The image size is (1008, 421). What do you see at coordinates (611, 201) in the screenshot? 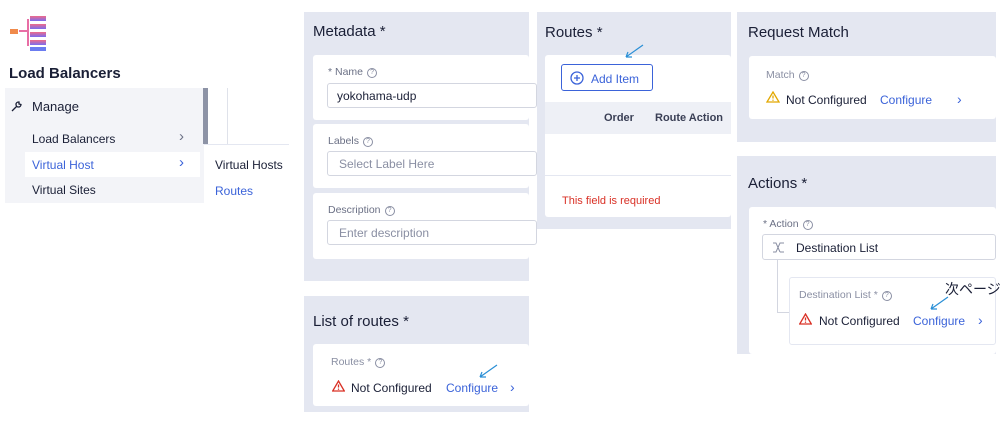
I see `error-message: This field is required` at bounding box center [611, 201].